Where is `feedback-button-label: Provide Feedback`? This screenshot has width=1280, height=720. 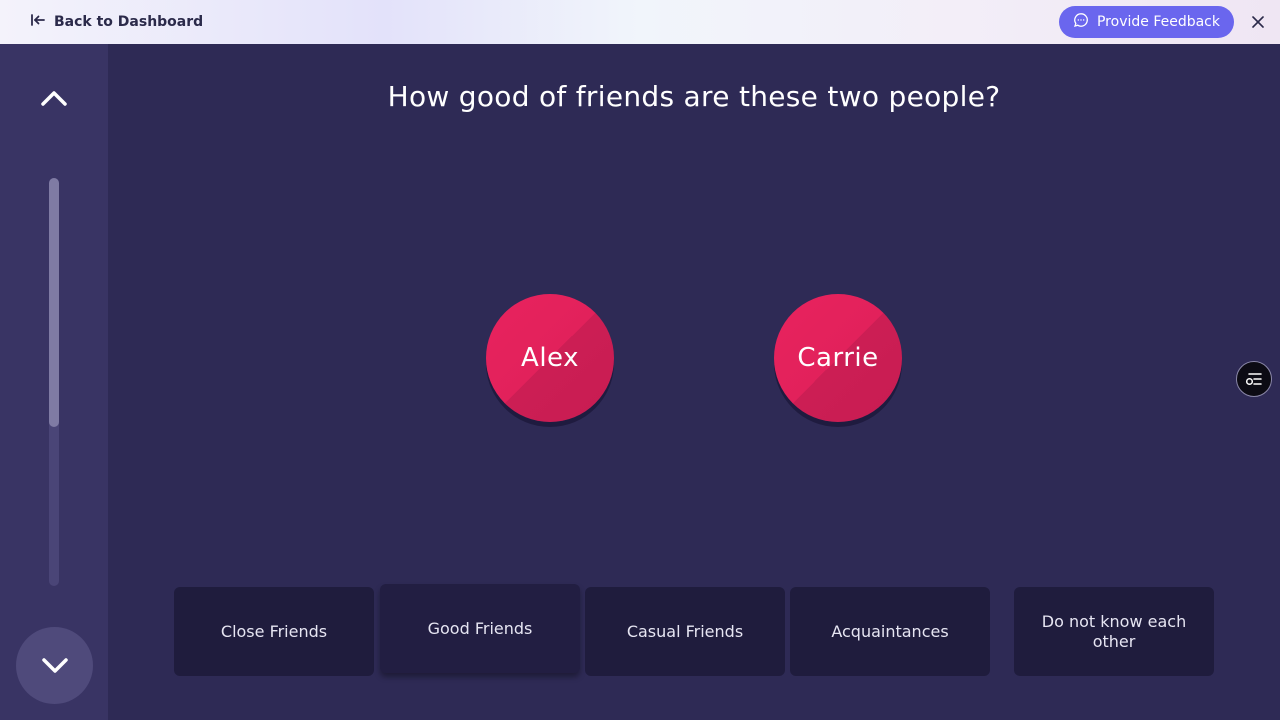 feedback-button-label: Provide Feedback is located at coordinates (1158, 22).